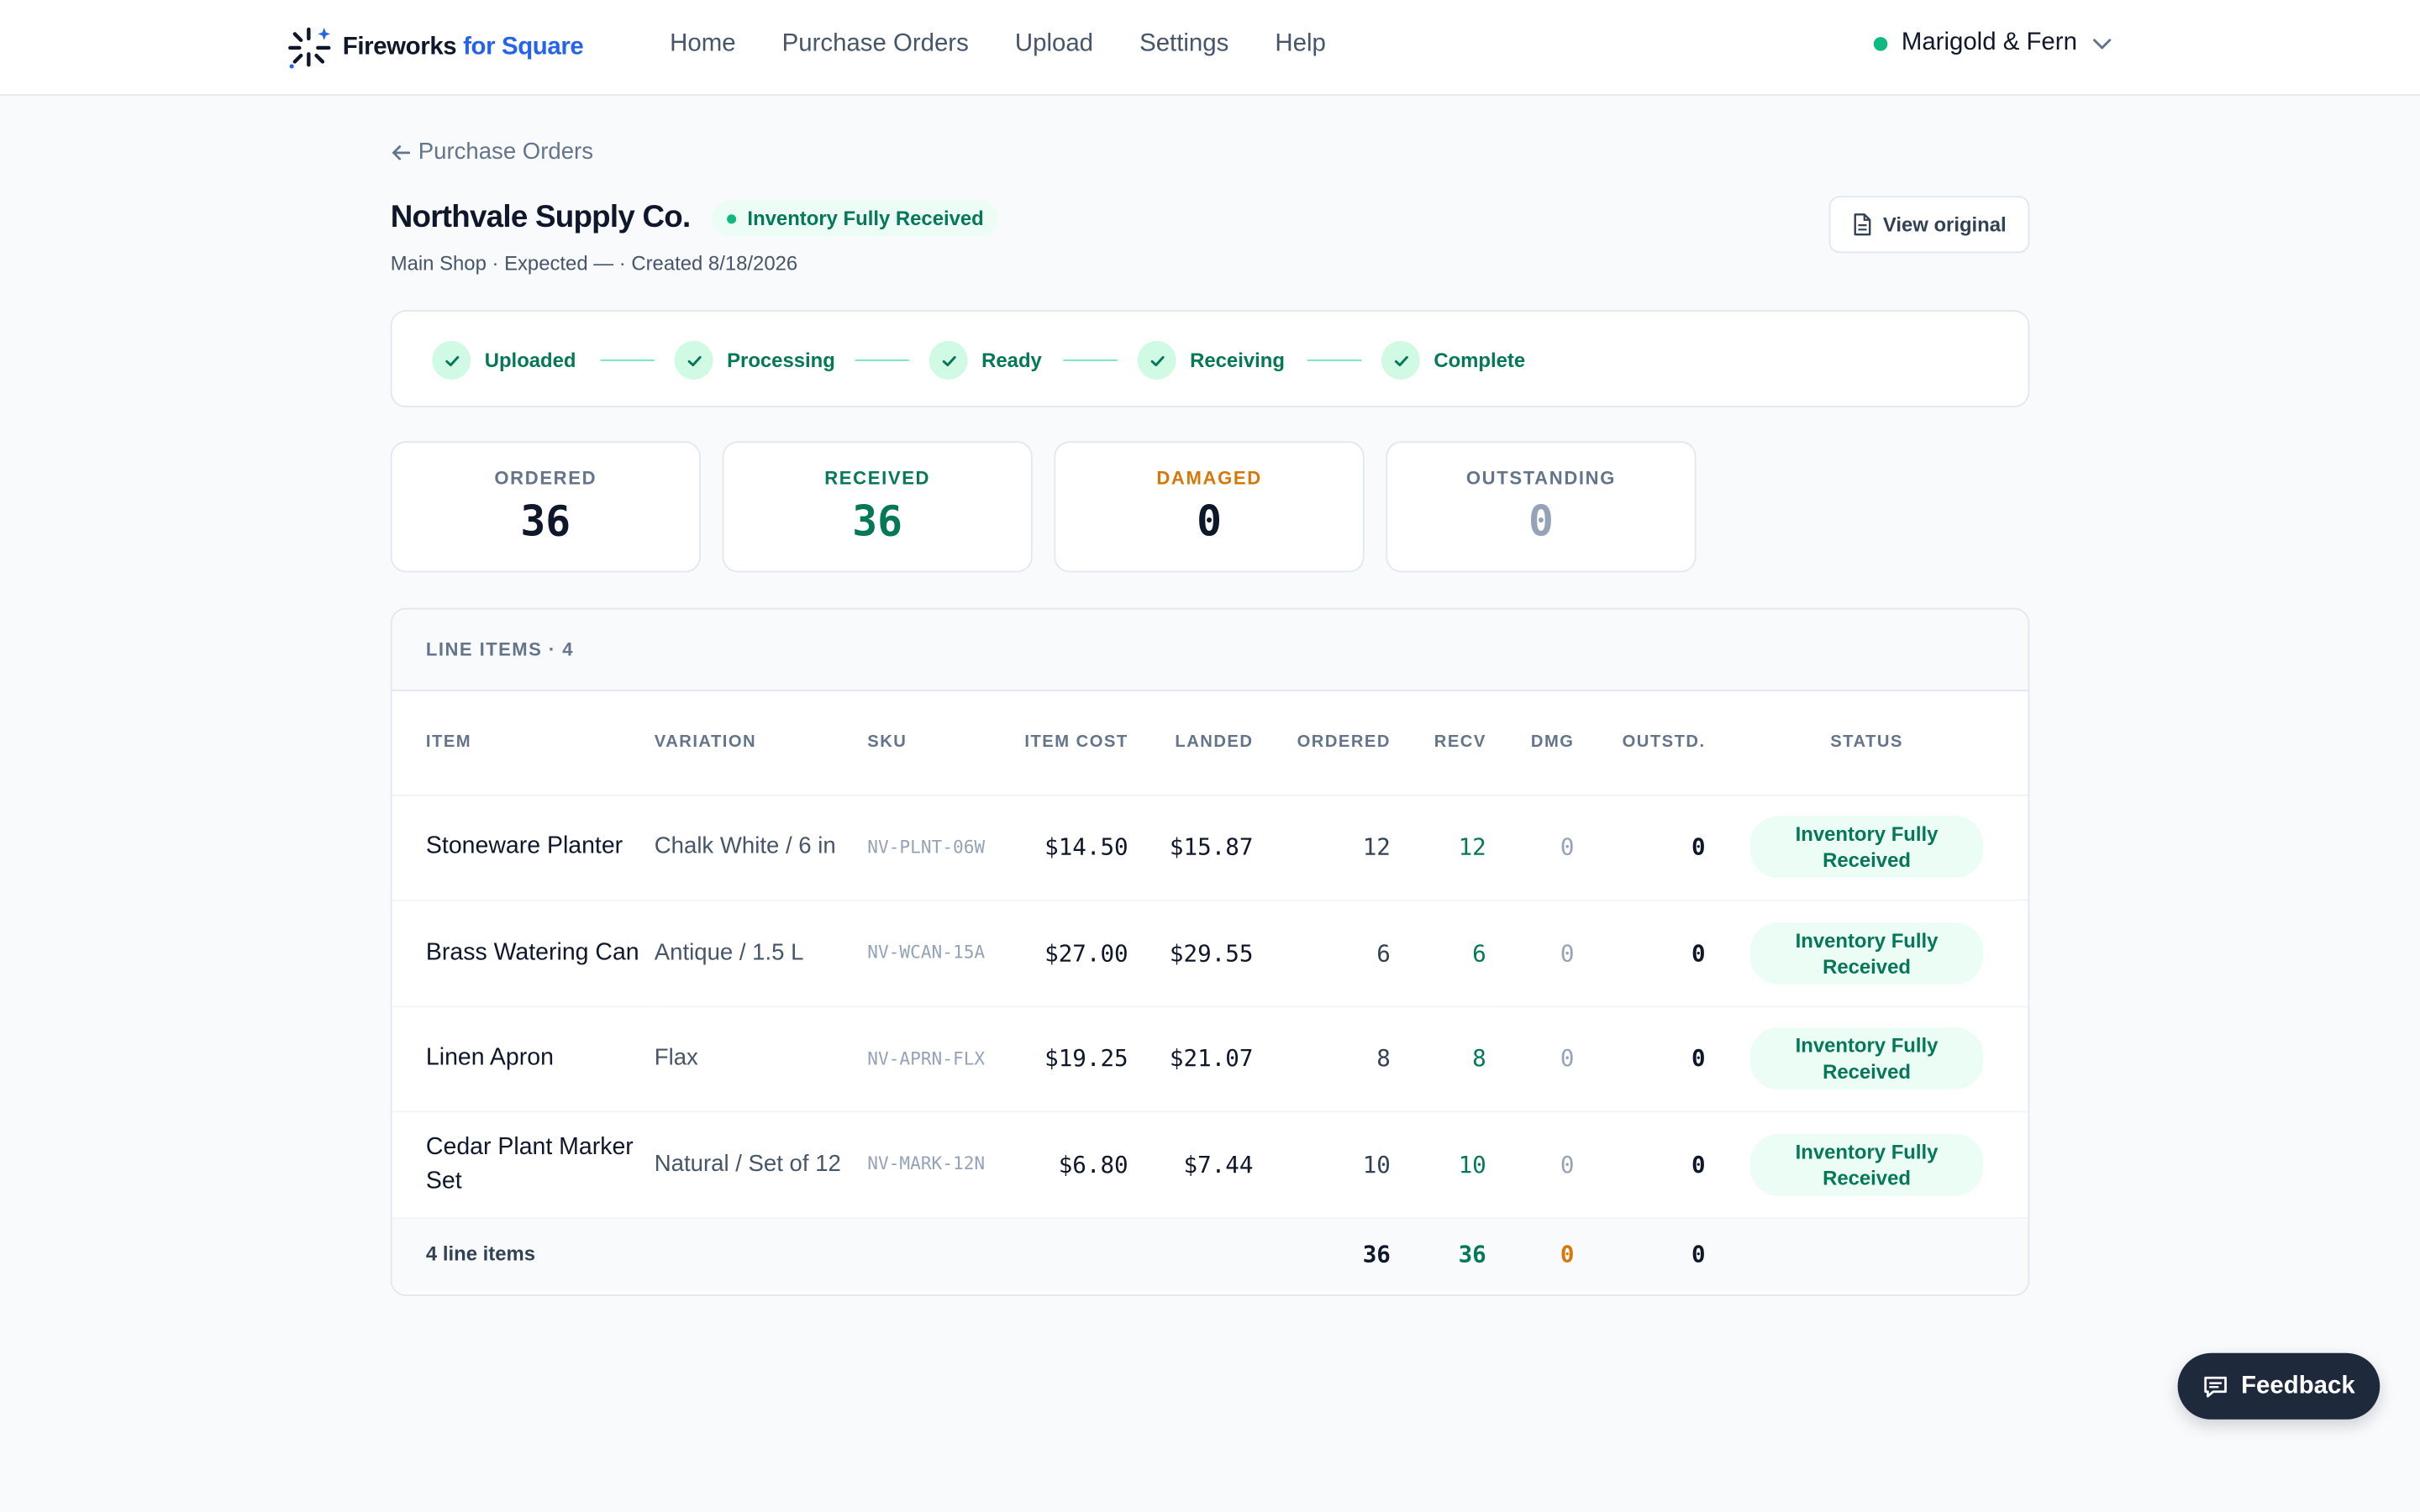 The height and width of the screenshot is (1512, 2420). Describe the element at coordinates (523, 953) in the screenshot. I see `cell-item: Brass Watering Can` at that location.